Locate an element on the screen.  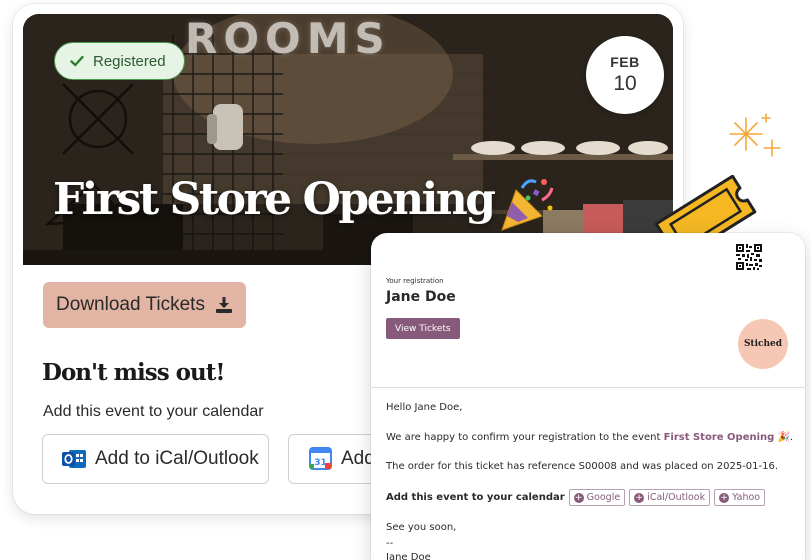
qr-code-icon is located at coordinates (749, 257).